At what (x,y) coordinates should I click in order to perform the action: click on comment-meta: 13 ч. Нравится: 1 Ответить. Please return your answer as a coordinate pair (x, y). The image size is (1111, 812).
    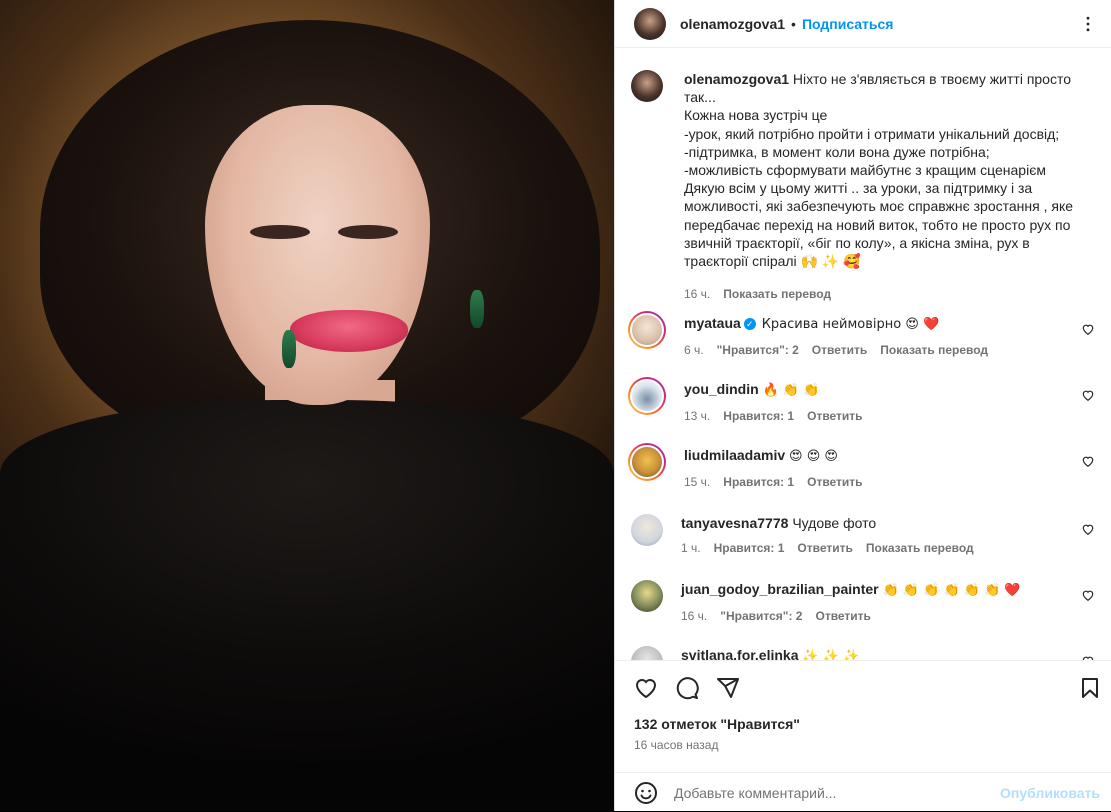
    Looking at the image, I should click on (893, 416).